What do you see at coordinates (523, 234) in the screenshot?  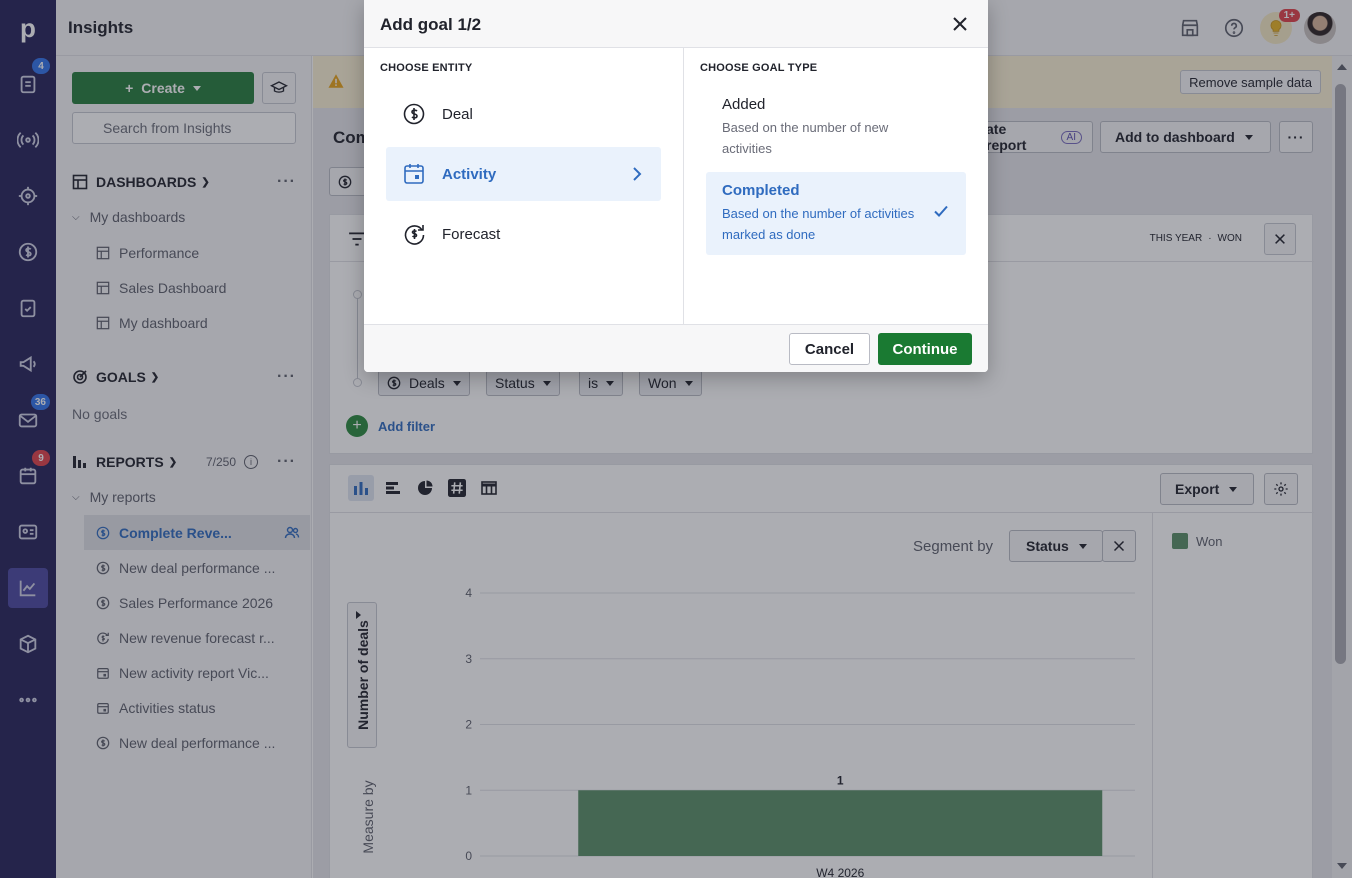 I see `entity-option-forecast: Forecast` at bounding box center [523, 234].